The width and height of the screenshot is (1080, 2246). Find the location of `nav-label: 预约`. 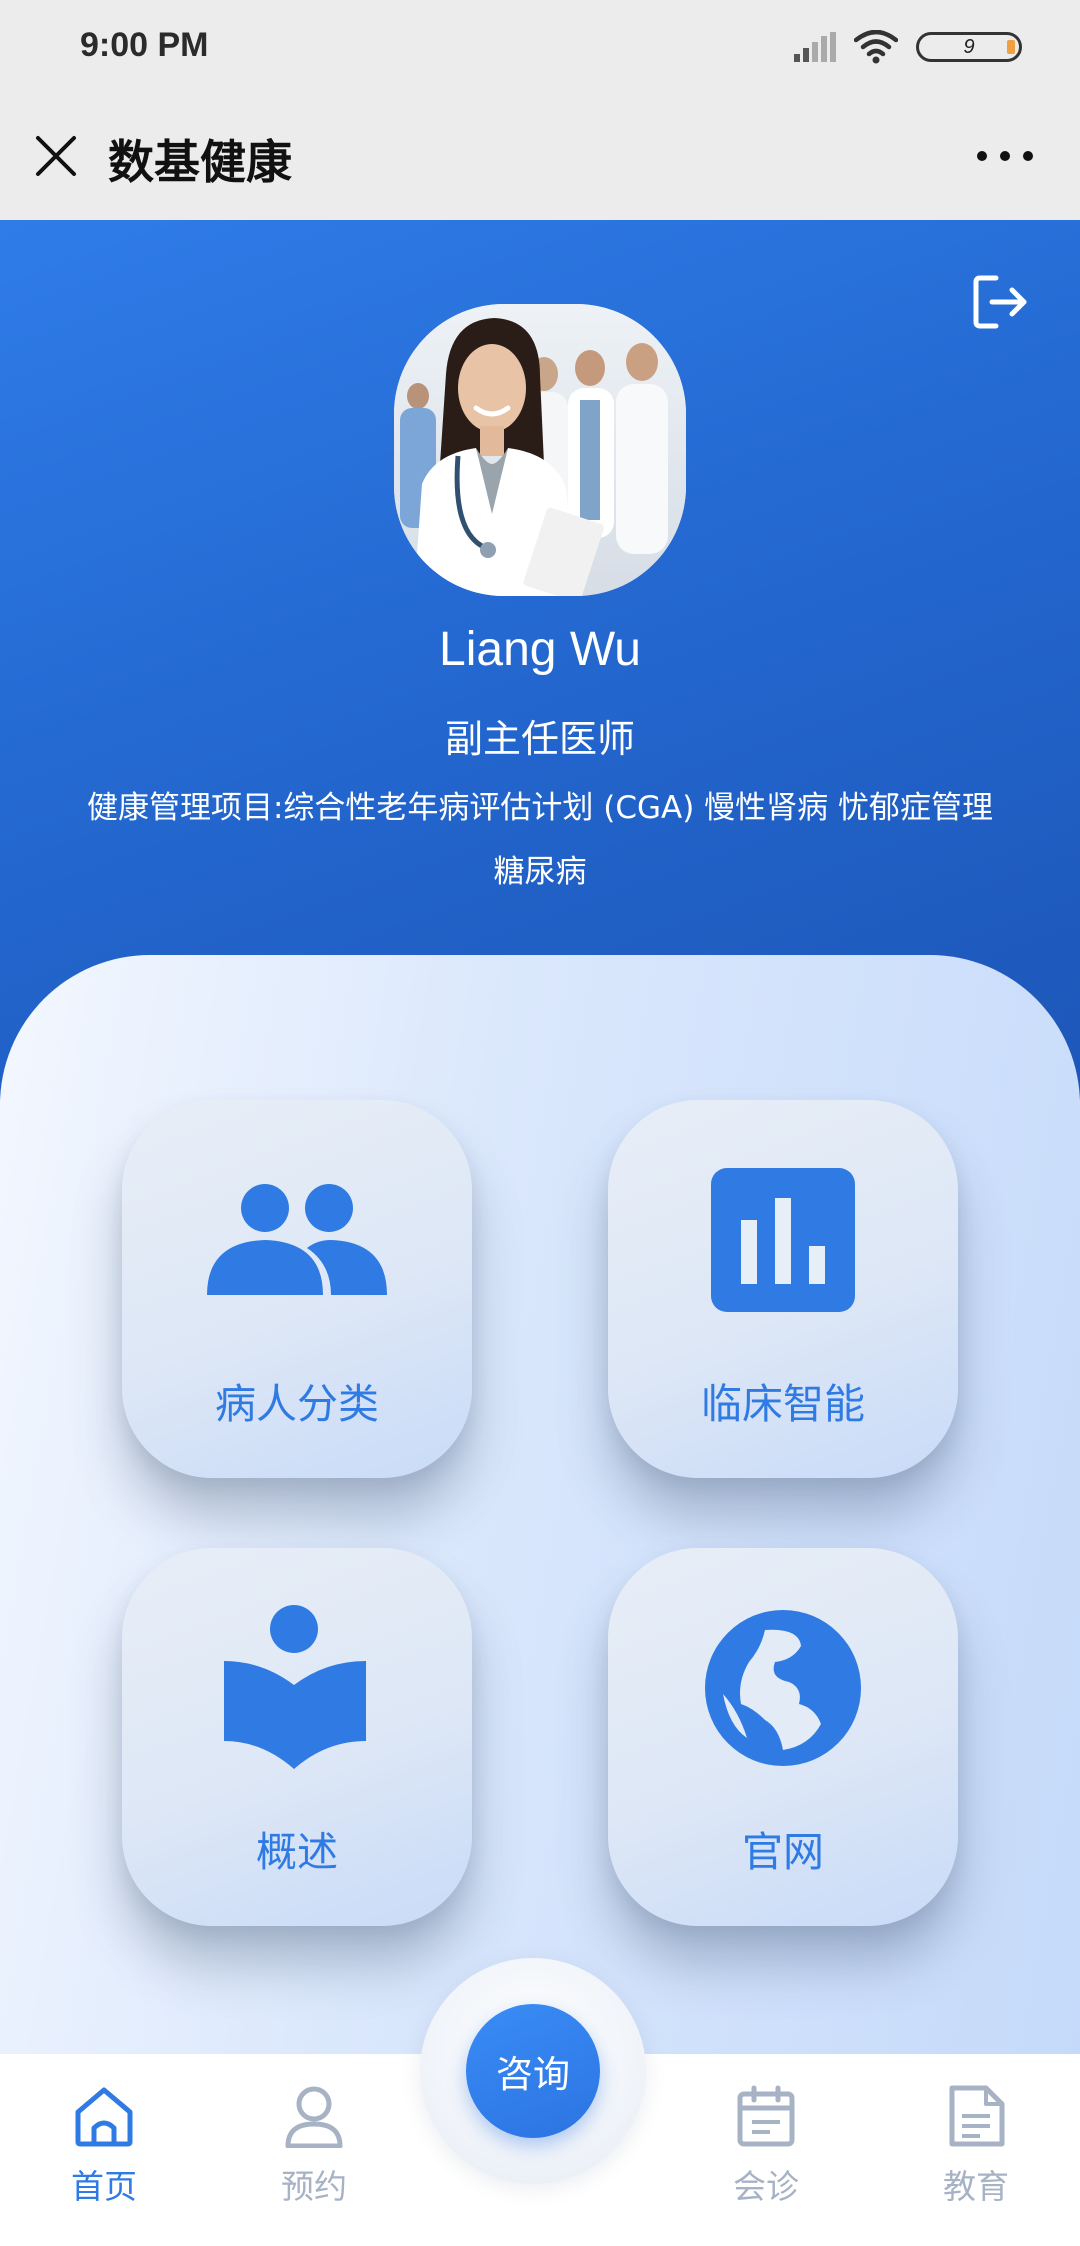

nav-label: 预约 is located at coordinates (314, 2186).